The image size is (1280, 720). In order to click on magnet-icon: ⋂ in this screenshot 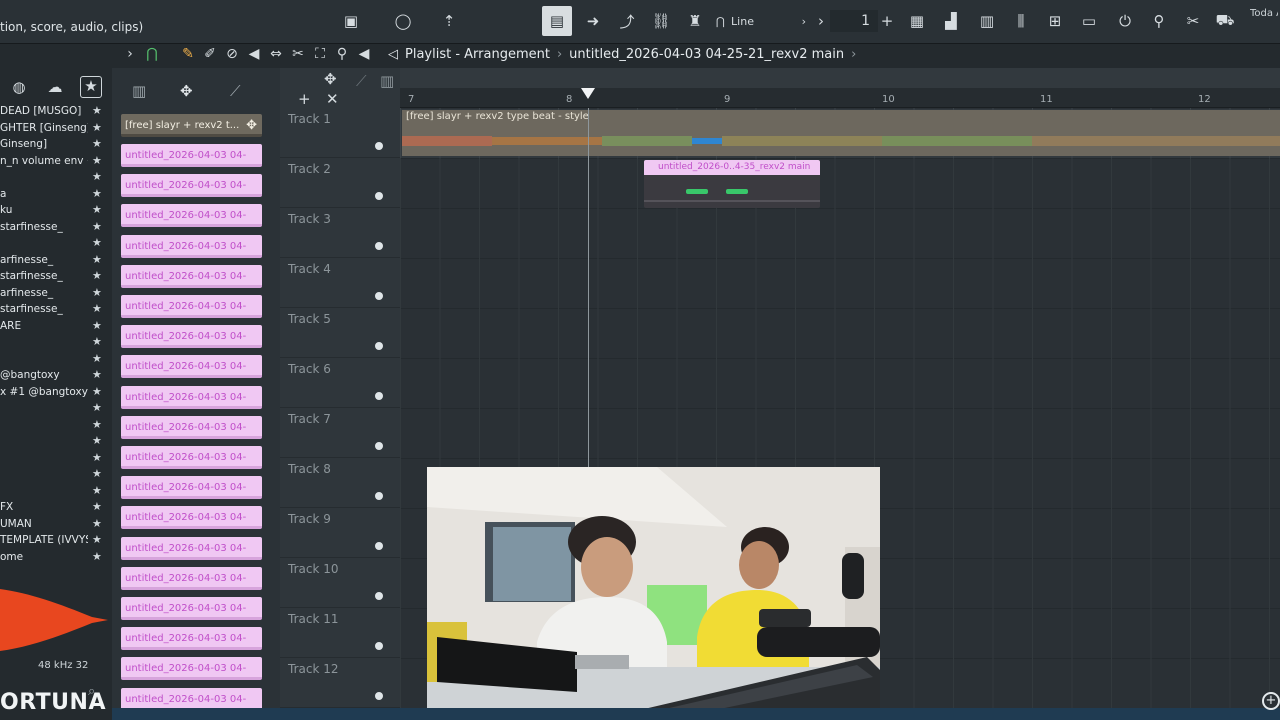, I will do `click(152, 54)`.